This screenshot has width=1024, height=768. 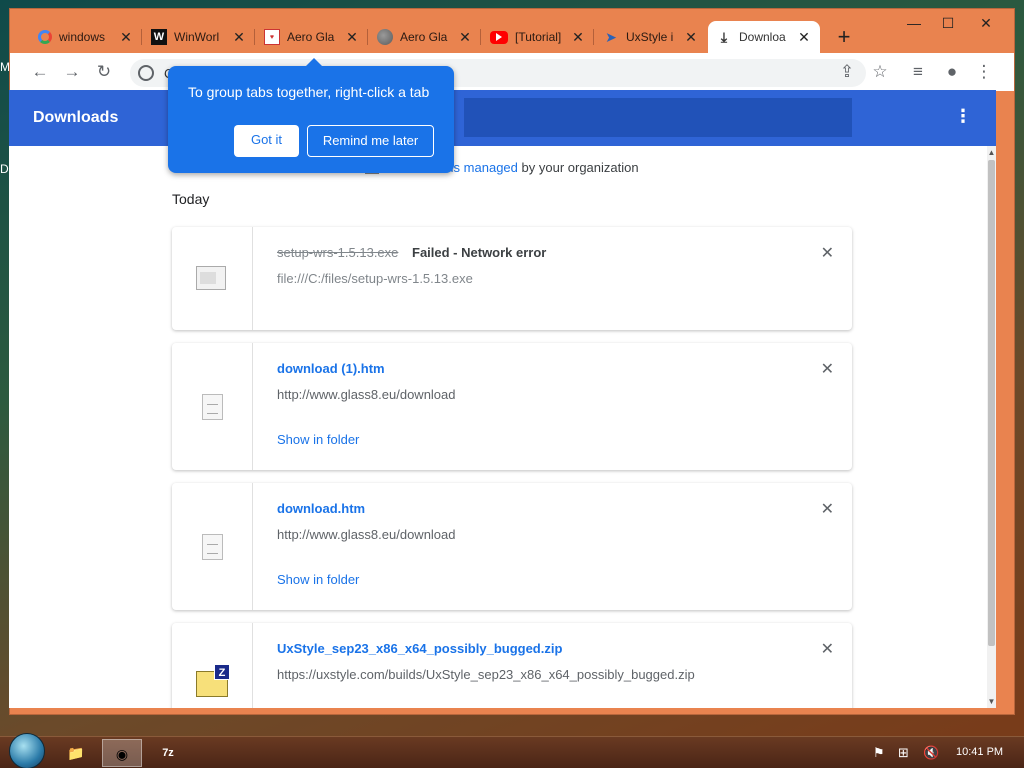 I want to click on tab-aero-glass-1: ♥ Aero Gla ✕, so click(x=312, y=37).